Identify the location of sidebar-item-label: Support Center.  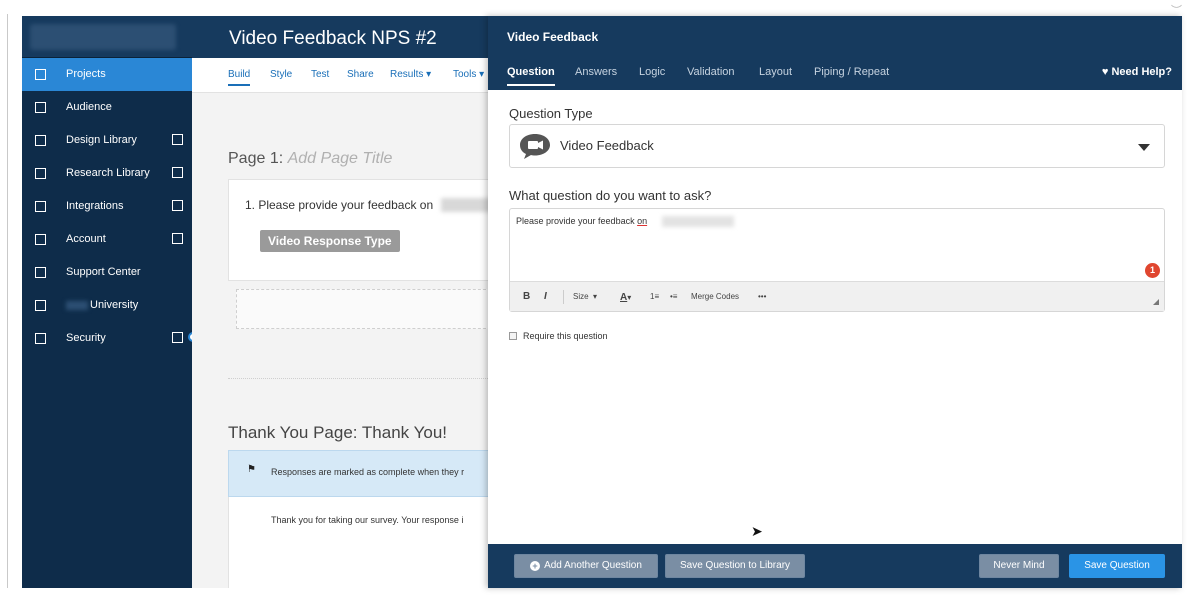
(103, 272).